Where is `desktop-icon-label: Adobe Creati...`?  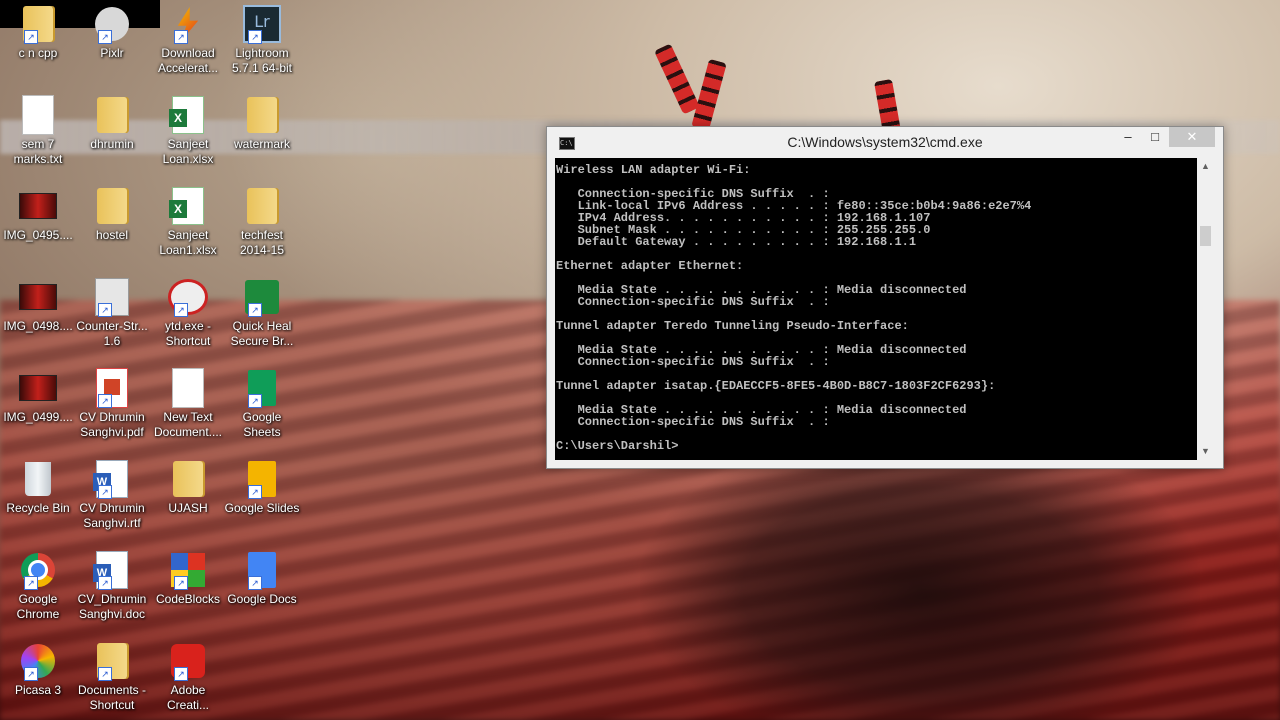 desktop-icon-label: Adobe Creati... is located at coordinates (187, 697).